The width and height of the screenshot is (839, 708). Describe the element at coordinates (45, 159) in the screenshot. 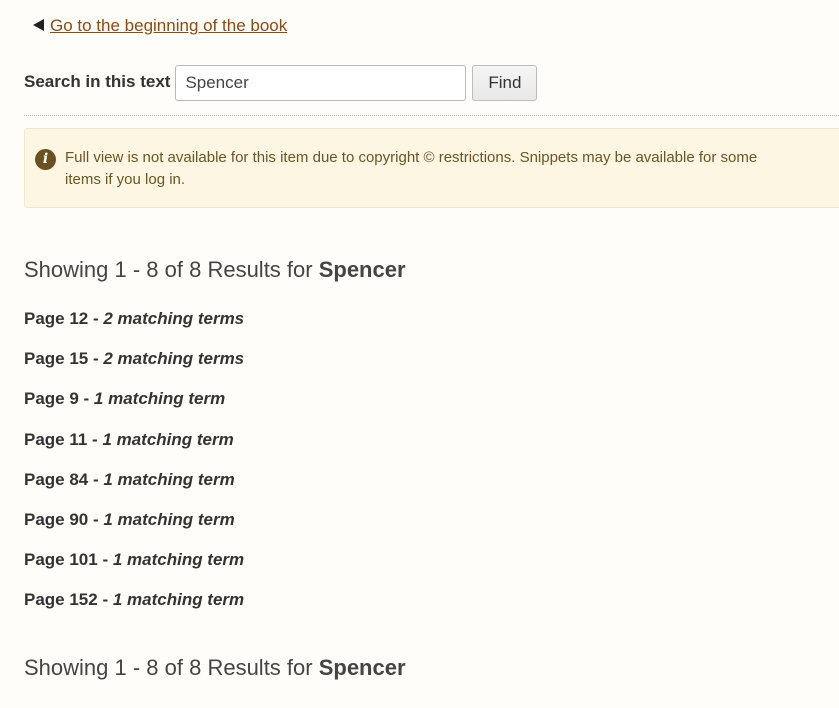

I see `info-icon: i` at that location.